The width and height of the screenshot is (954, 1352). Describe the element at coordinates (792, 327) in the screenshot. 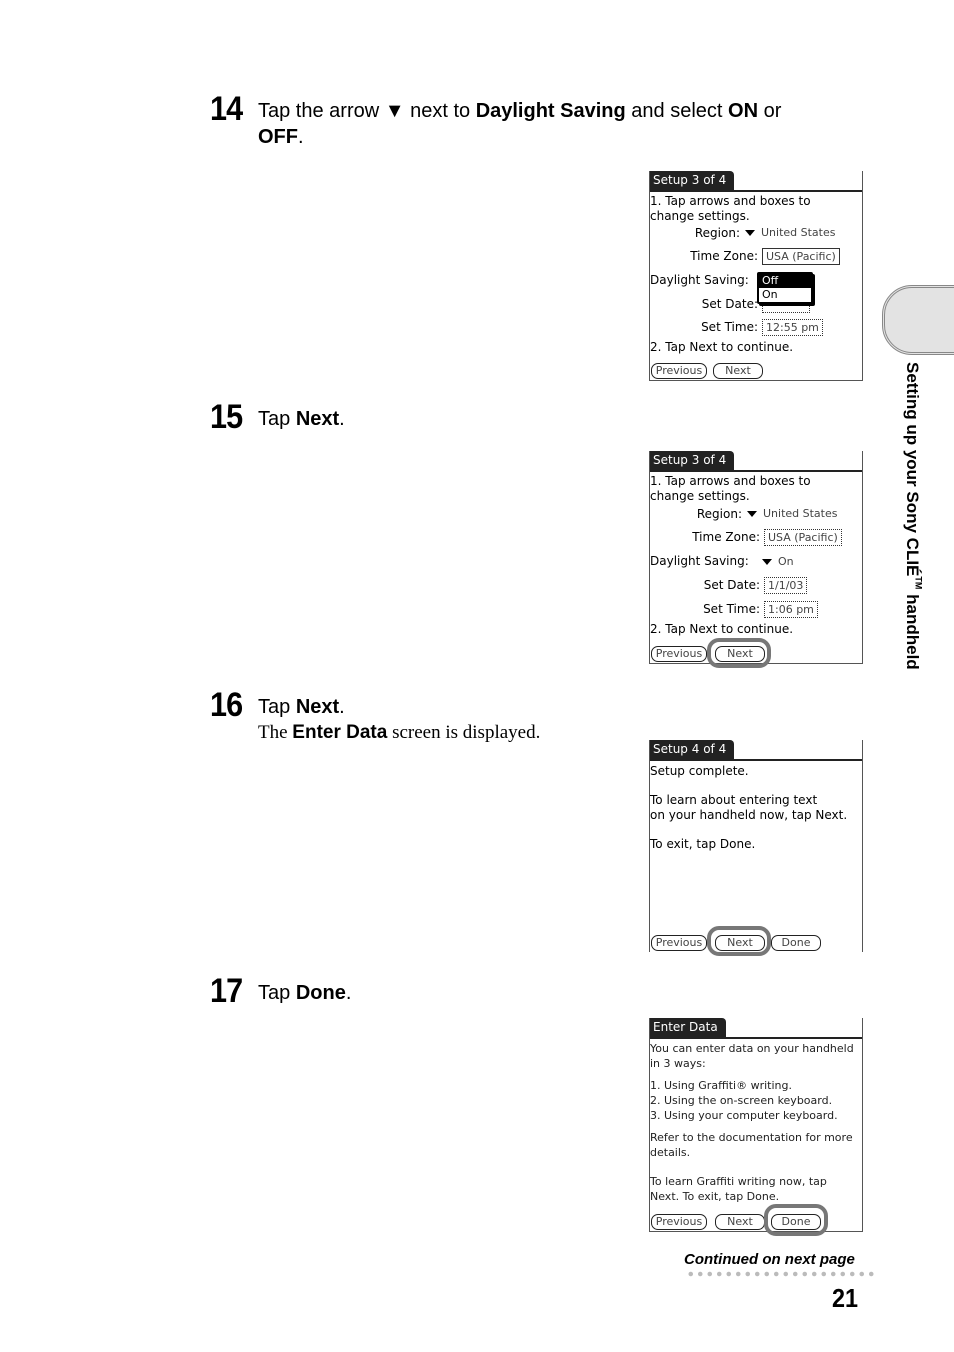

I see `time-field: 12:55 pm` at that location.